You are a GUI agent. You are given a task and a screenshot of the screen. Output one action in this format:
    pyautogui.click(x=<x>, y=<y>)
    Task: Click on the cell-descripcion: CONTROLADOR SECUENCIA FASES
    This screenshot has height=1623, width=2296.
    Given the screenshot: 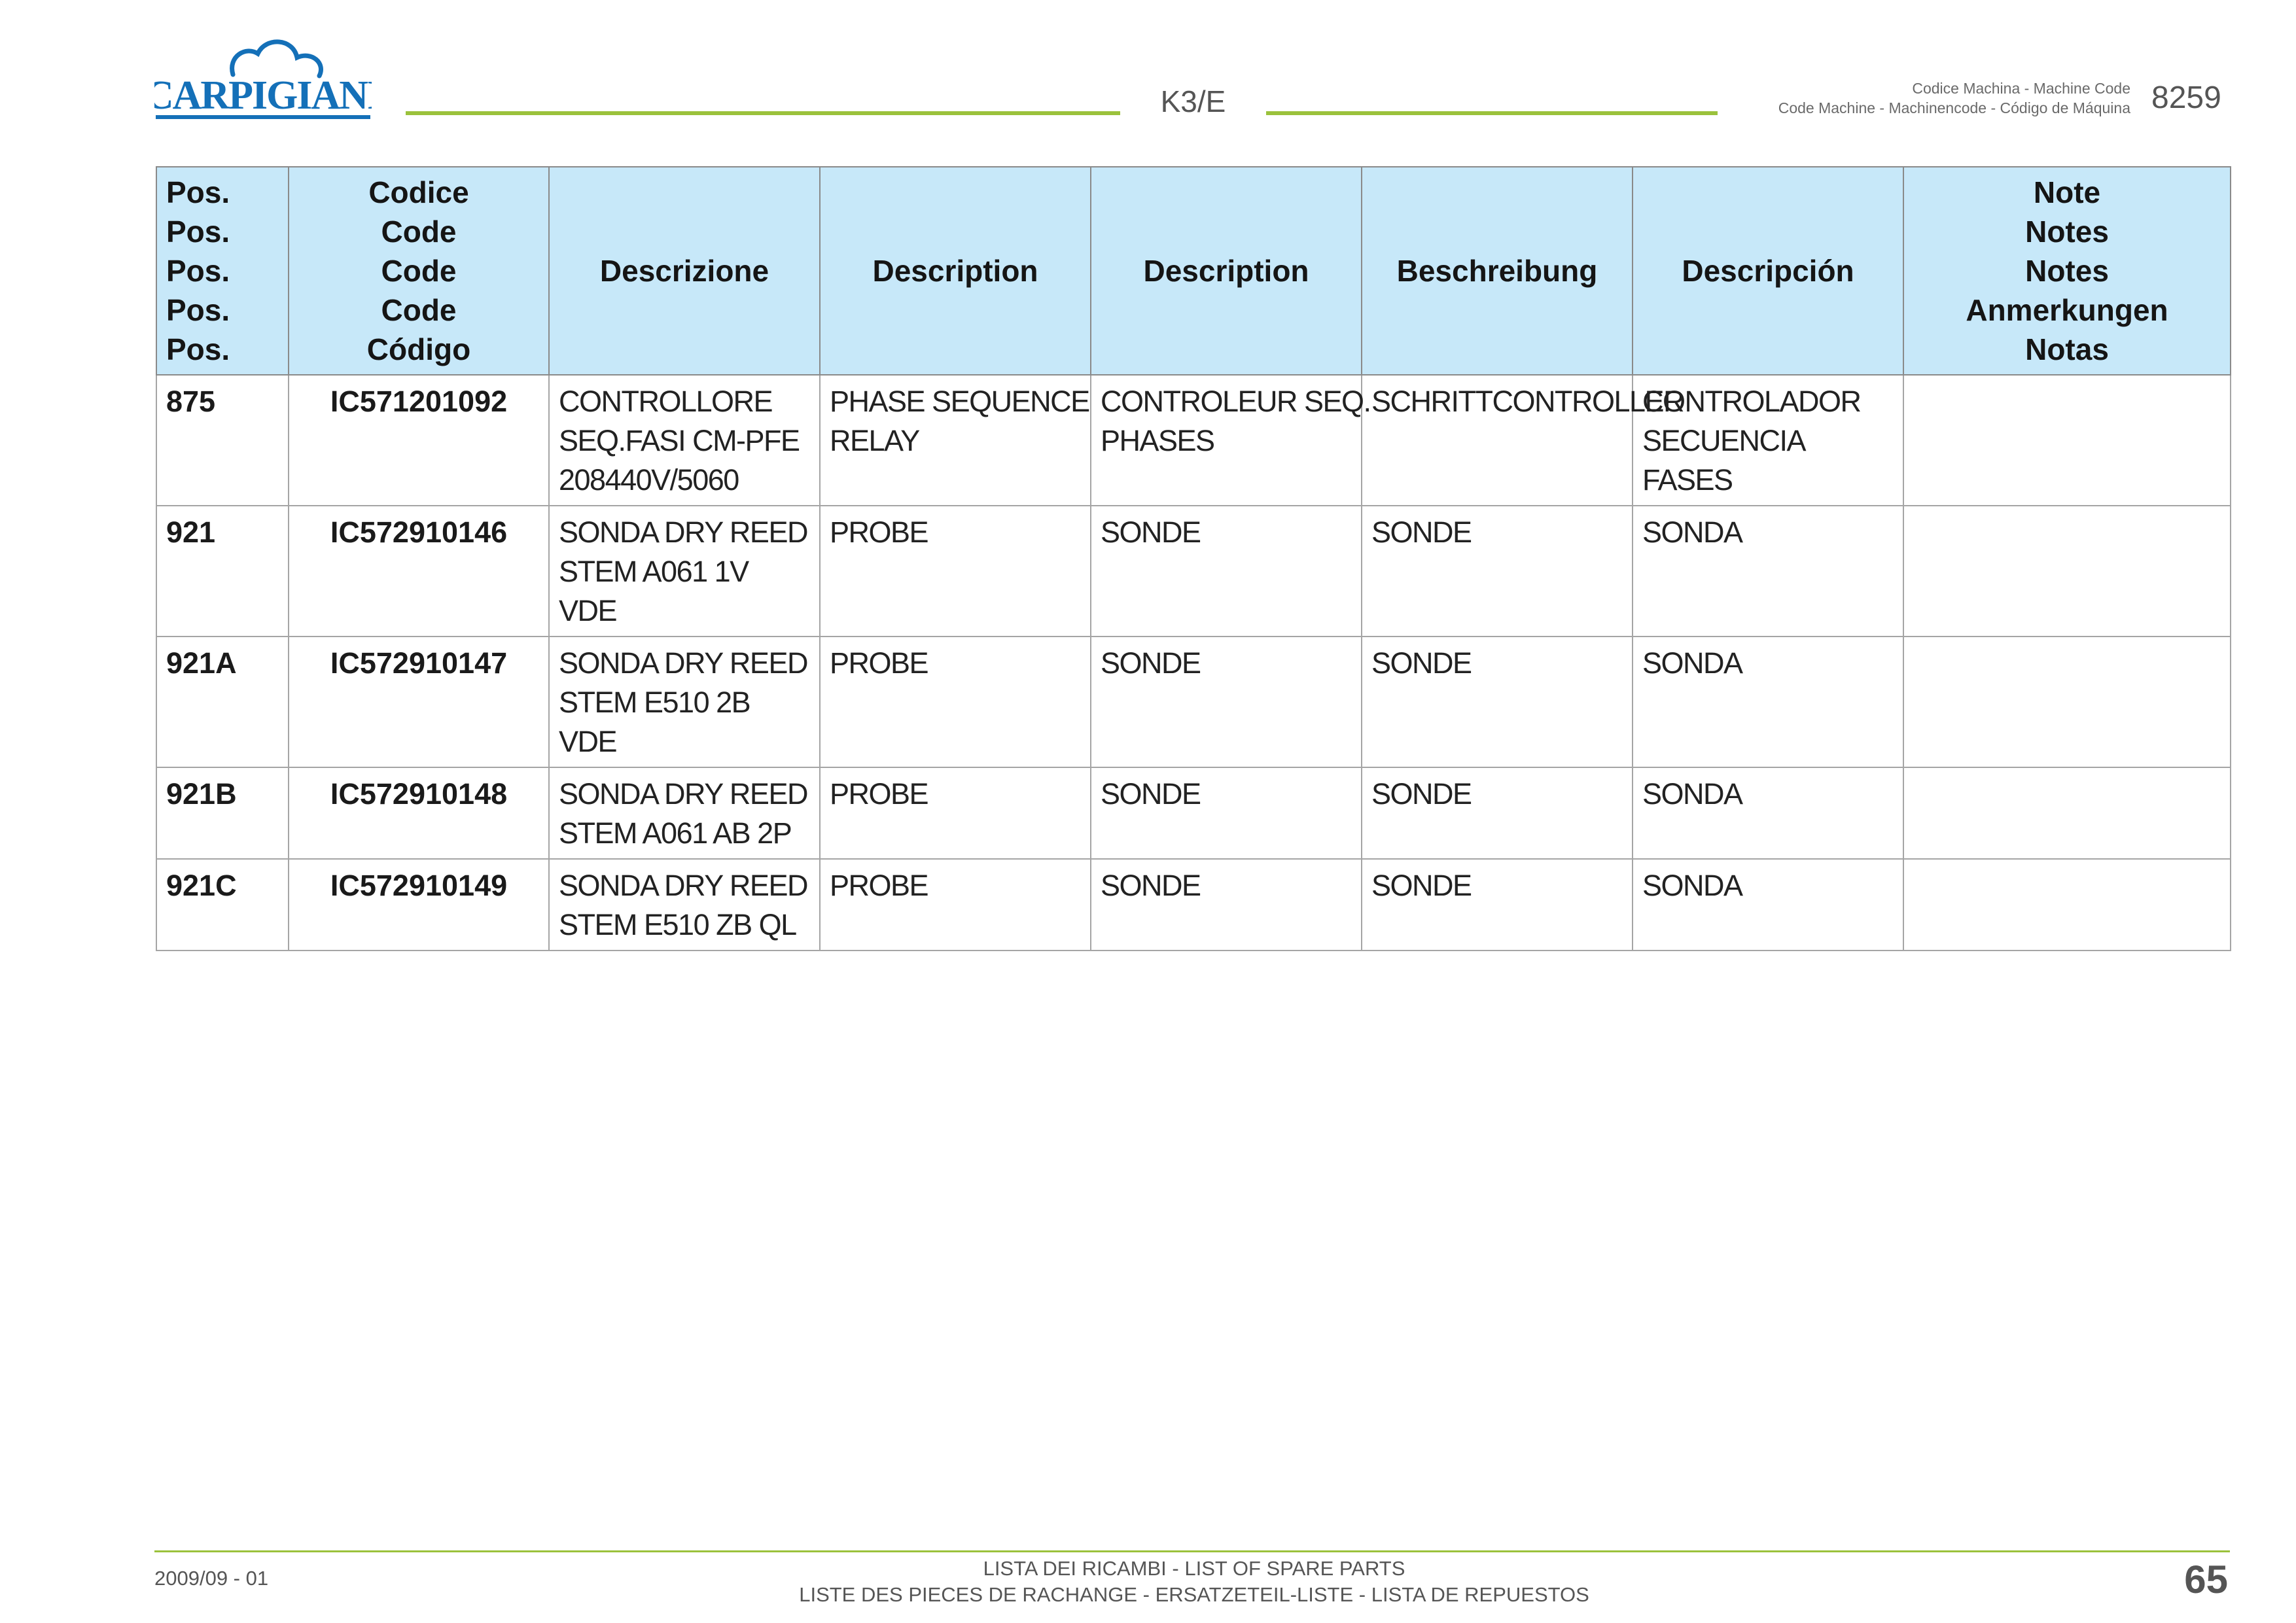 What is the action you would take?
    pyautogui.click(x=1768, y=440)
    